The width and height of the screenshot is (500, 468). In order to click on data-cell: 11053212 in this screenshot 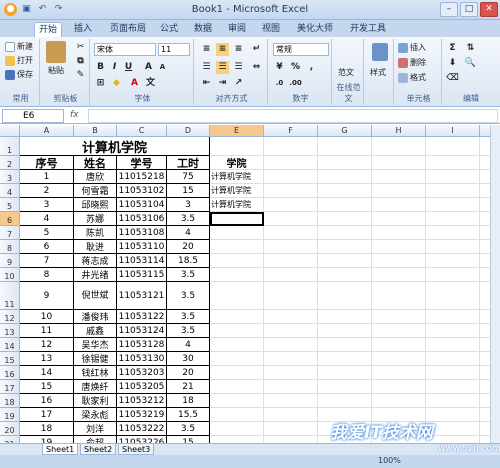, I will do `click(142, 401)`.